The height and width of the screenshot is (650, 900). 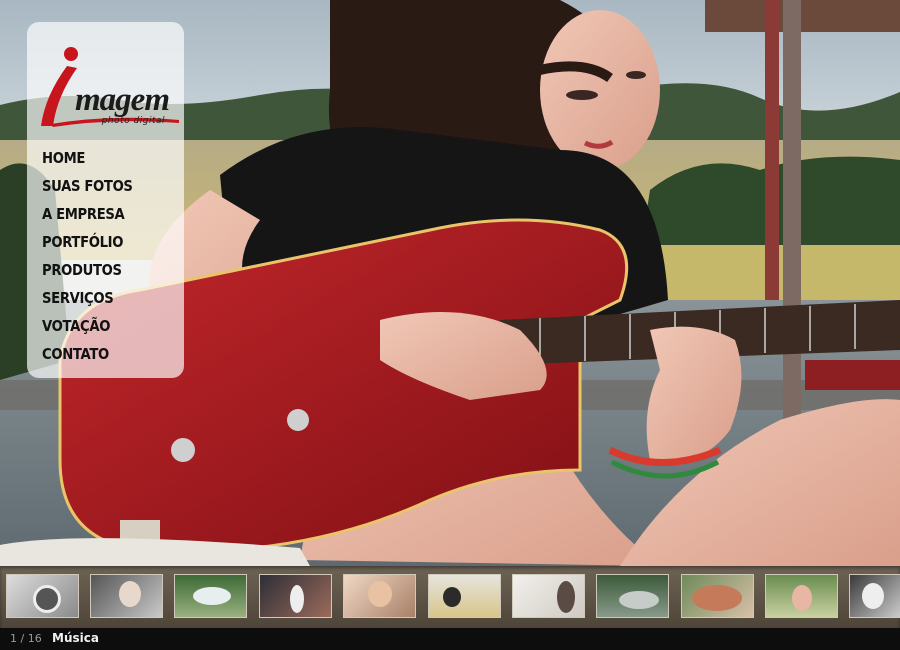 What do you see at coordinates (82, 242) in the screenshot?
I see `nav-item-portfolio: PORTFÓLIO` at bounding box center [82, 242].